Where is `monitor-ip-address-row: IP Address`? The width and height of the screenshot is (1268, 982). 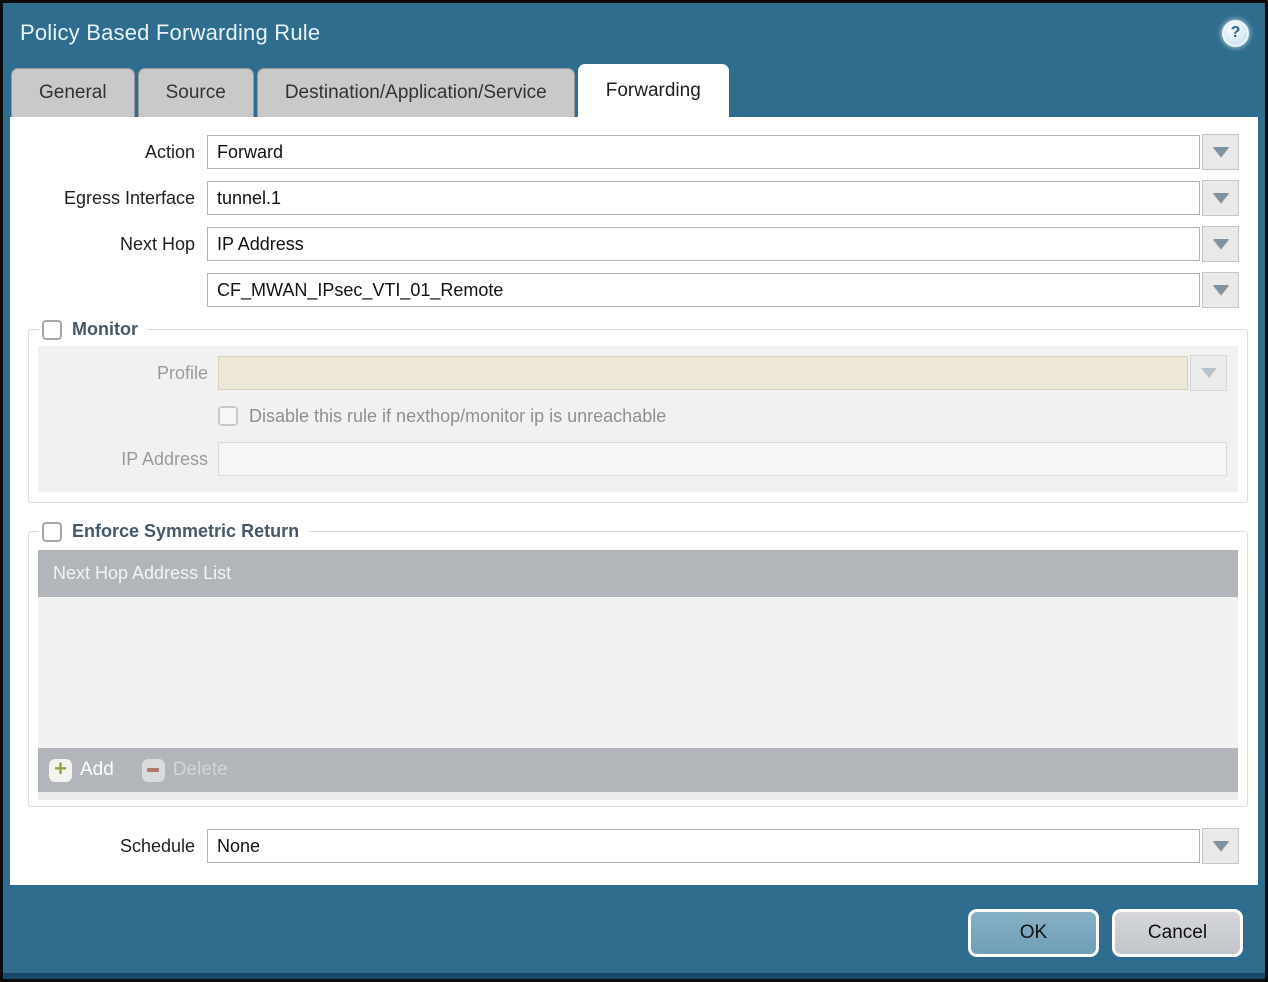 monitor-ip-address-row: IP Address is located at coordinates (638, 459).